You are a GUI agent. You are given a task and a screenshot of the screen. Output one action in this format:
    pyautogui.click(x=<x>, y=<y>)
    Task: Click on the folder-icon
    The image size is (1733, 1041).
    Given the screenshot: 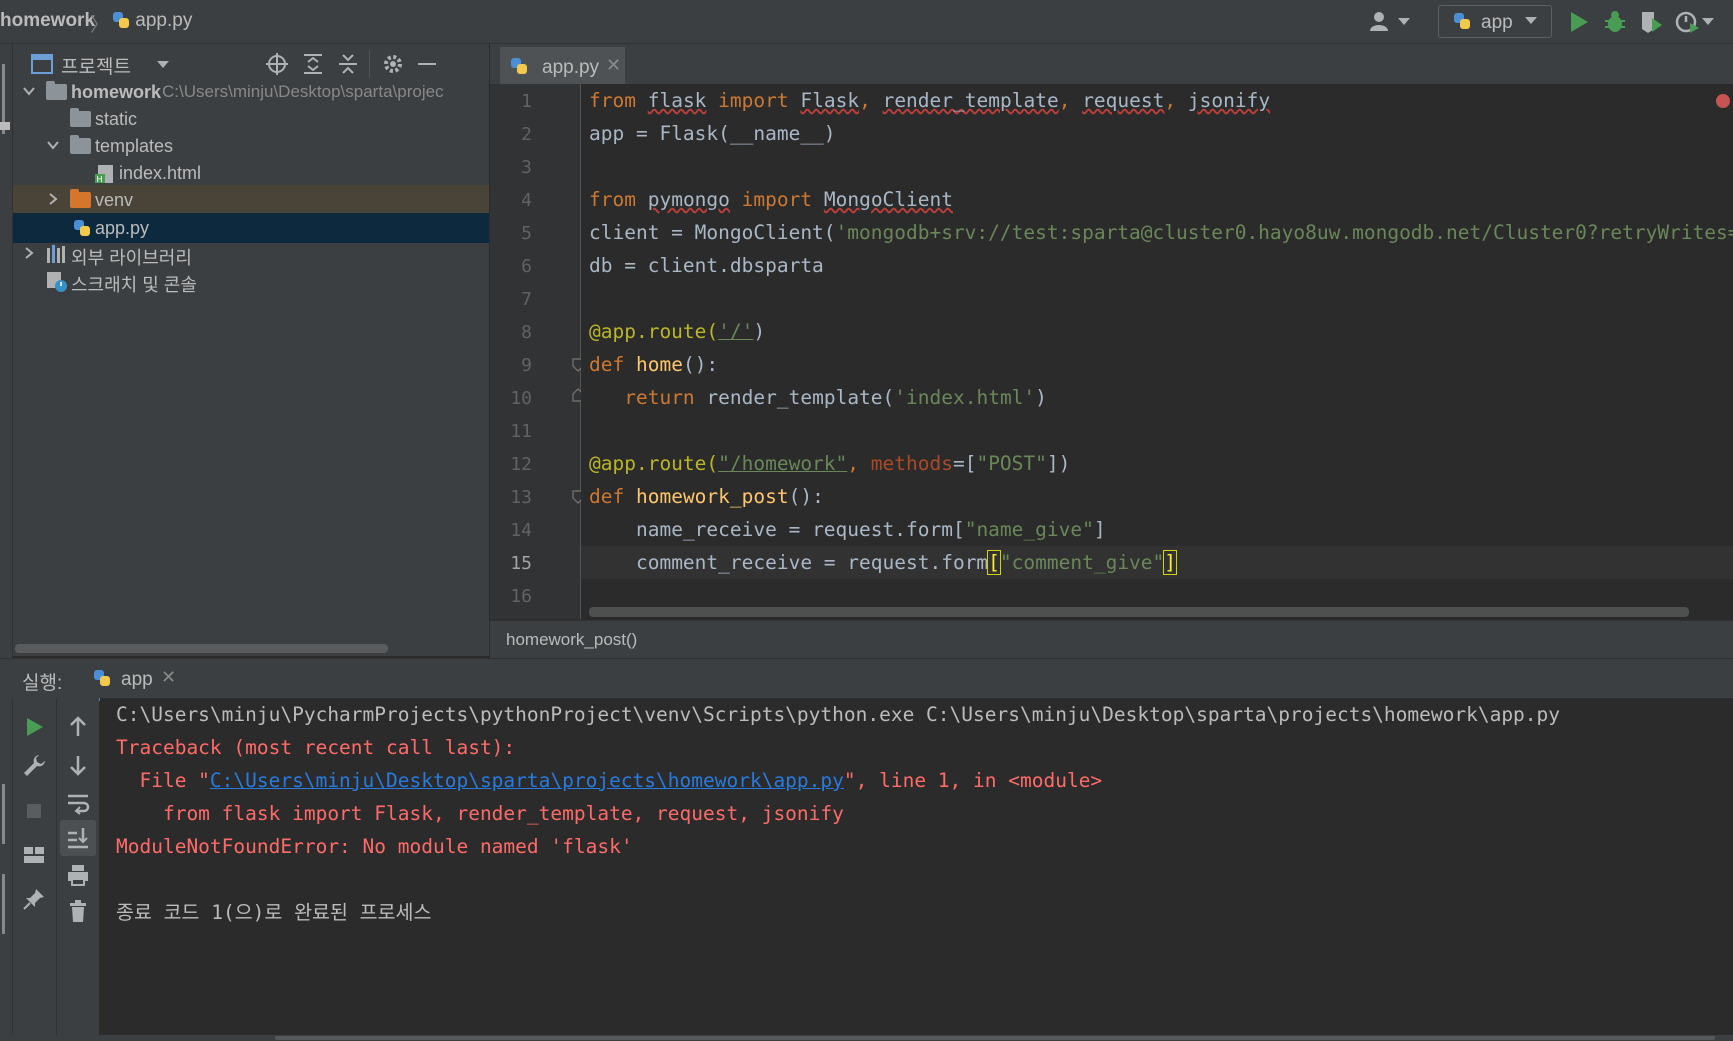 What is the action you would take?
    pyautogui.click(x=80, y=144)
    